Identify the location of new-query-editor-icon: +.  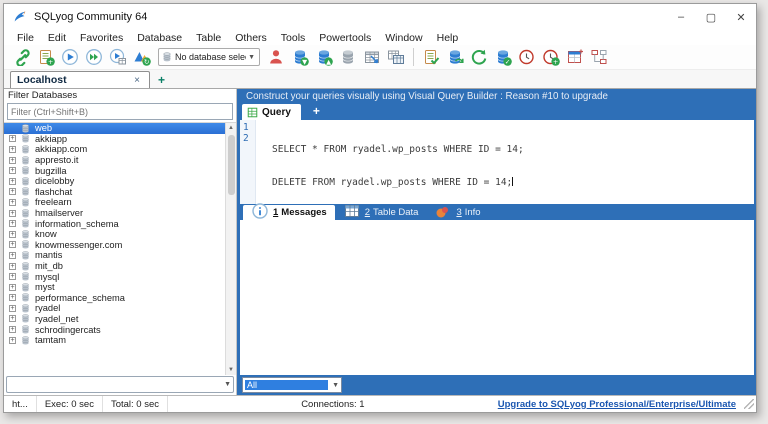
(46, 57).